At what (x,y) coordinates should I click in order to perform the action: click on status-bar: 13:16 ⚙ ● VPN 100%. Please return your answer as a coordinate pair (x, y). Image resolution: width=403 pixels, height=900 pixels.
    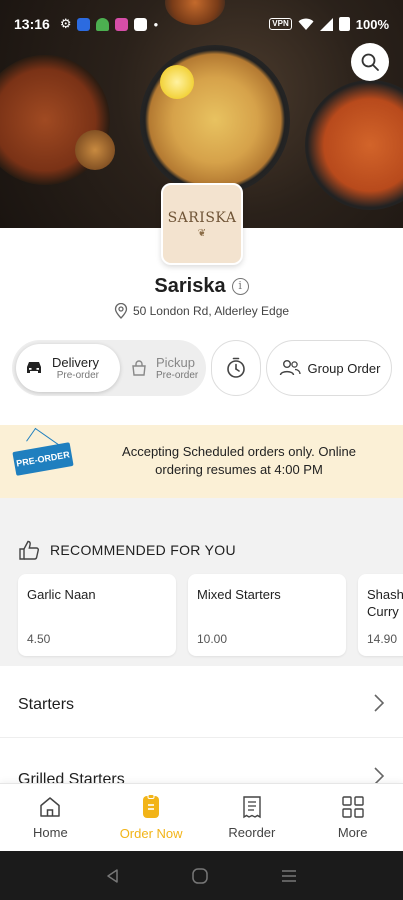
    Looking at the image, I should click on (201, 24).